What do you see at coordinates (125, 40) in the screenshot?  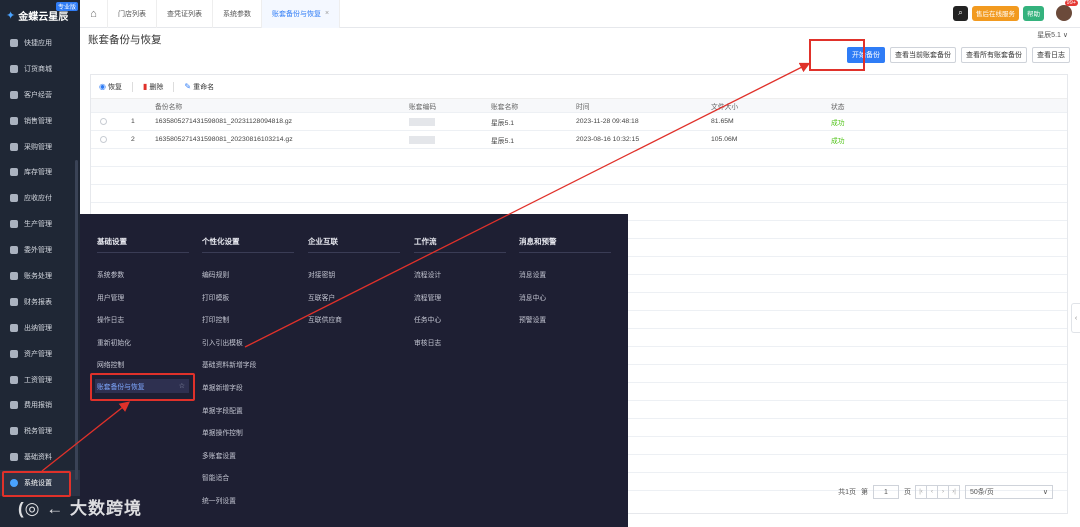 I see `page-title: 账套备份与恢复` at bounding box center [125, 40].